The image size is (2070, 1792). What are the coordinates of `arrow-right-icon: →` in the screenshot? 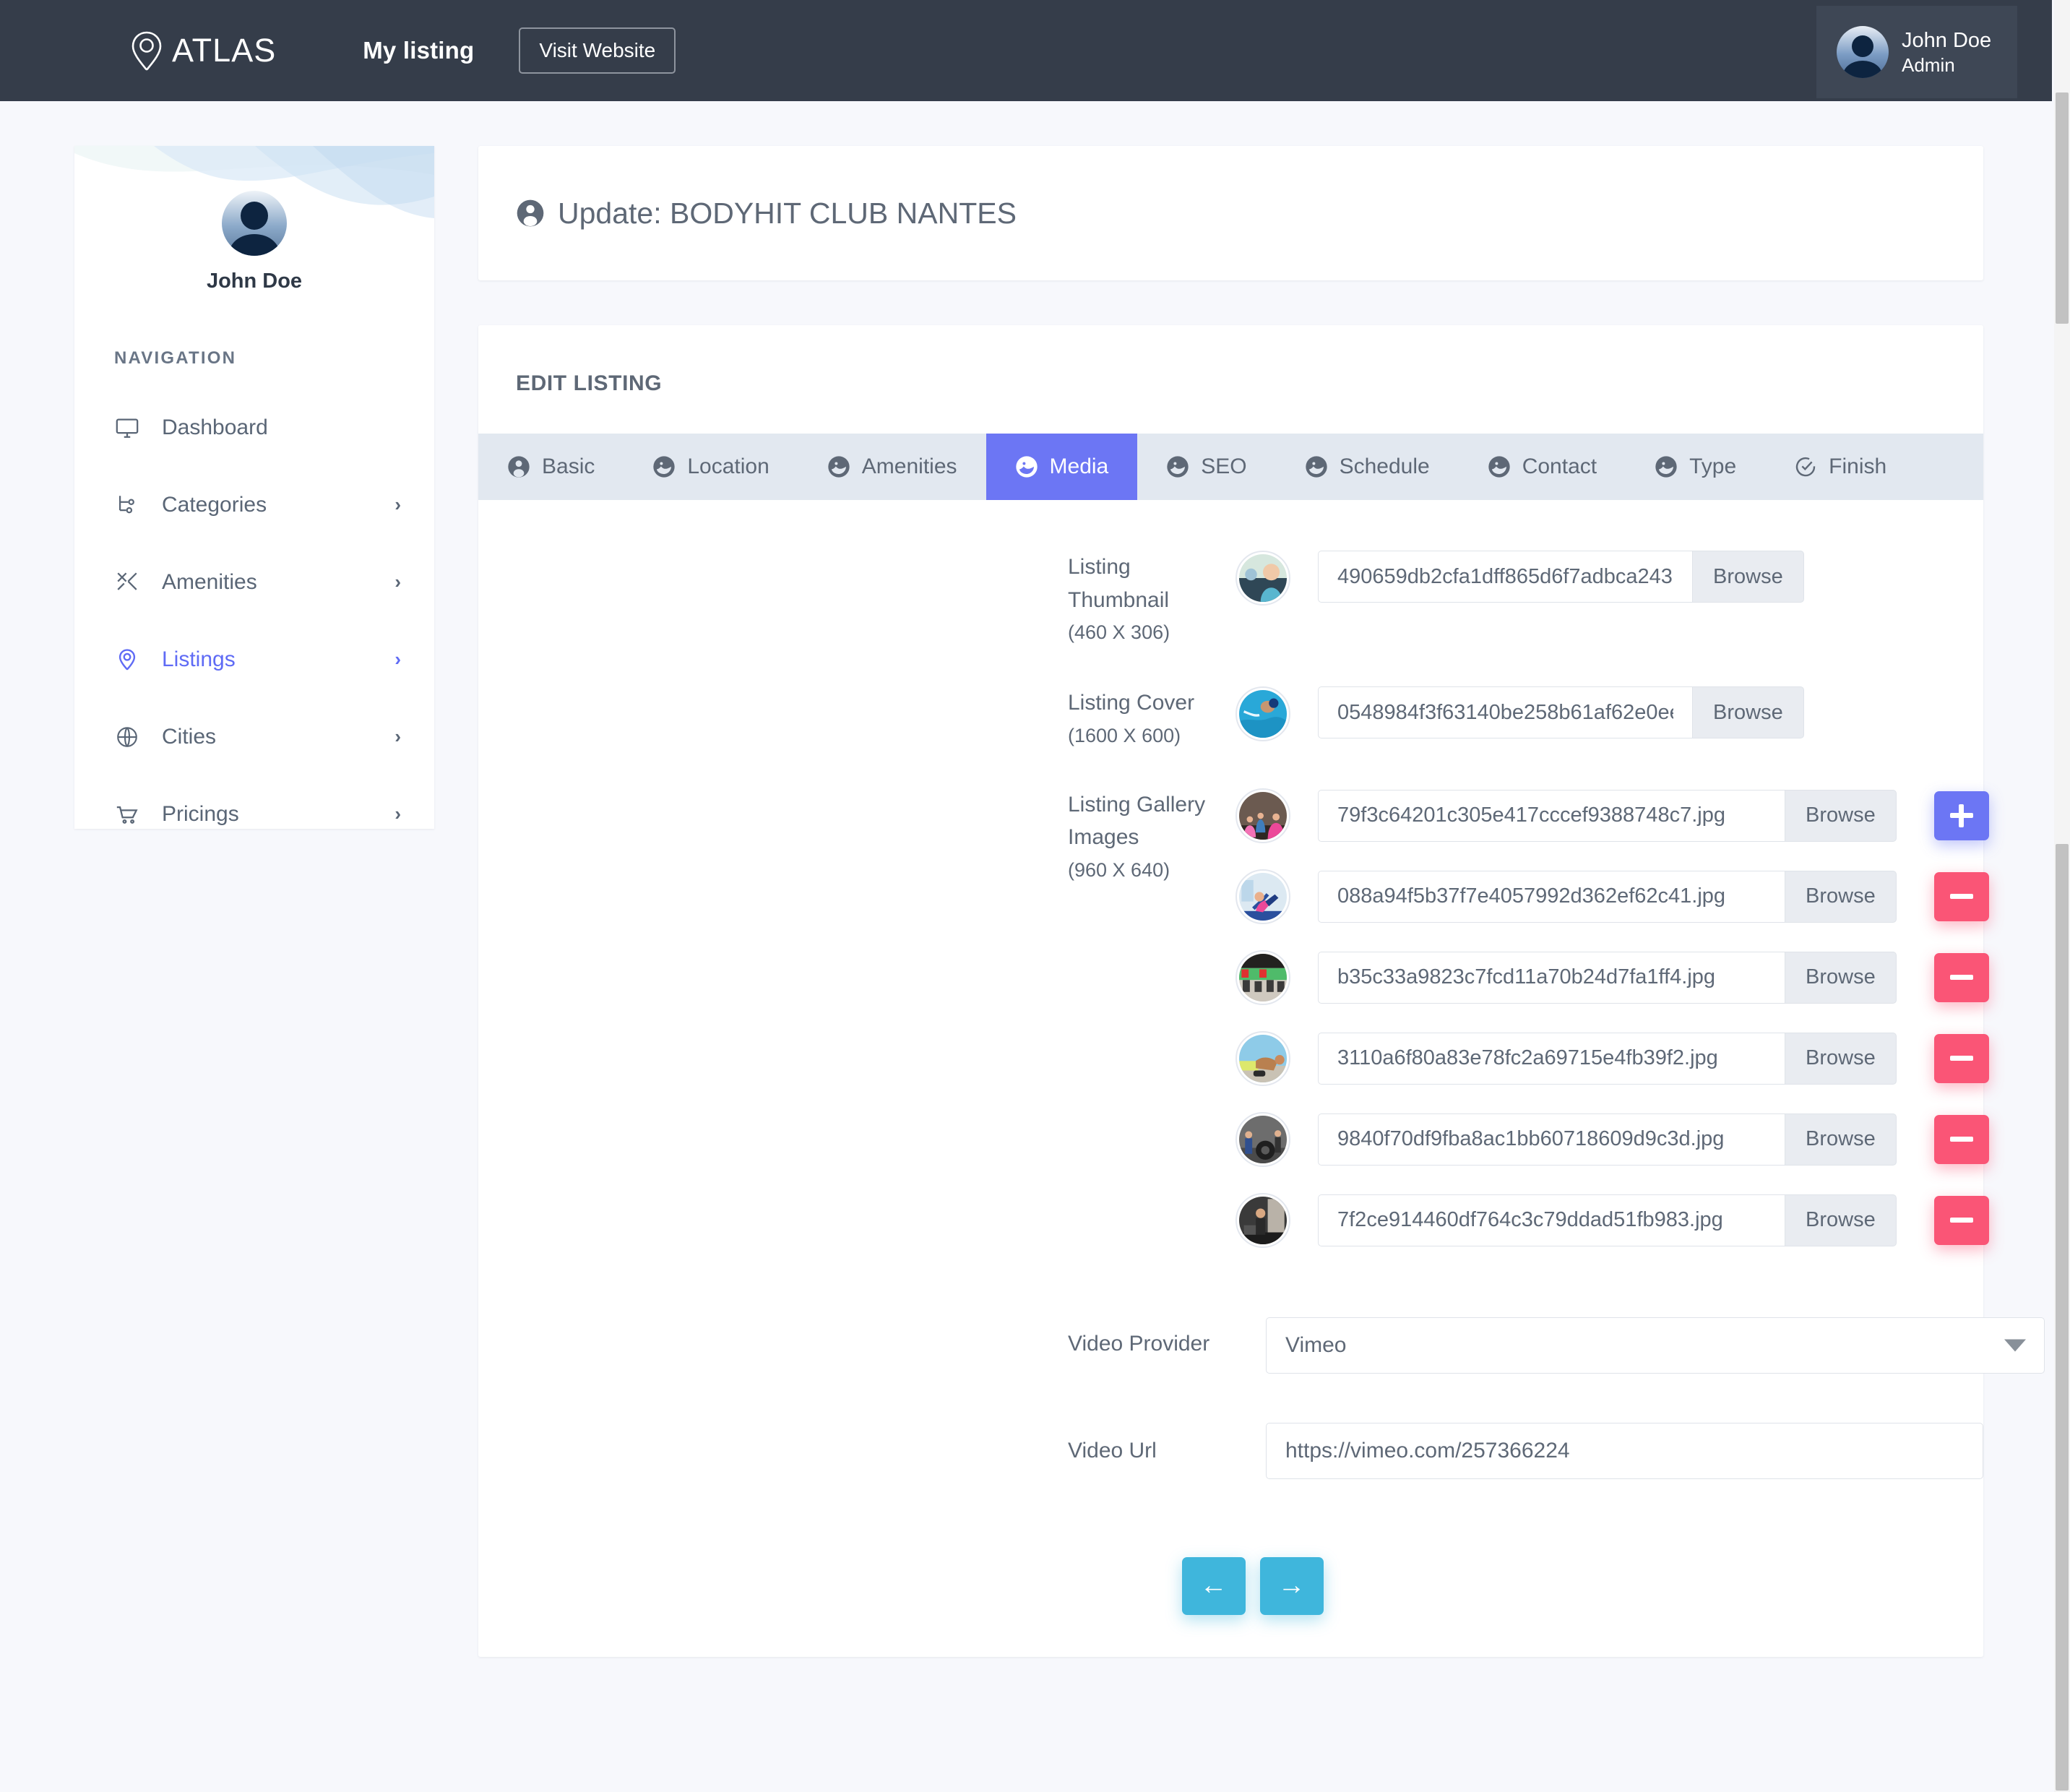 It's located at (1291, 1585).